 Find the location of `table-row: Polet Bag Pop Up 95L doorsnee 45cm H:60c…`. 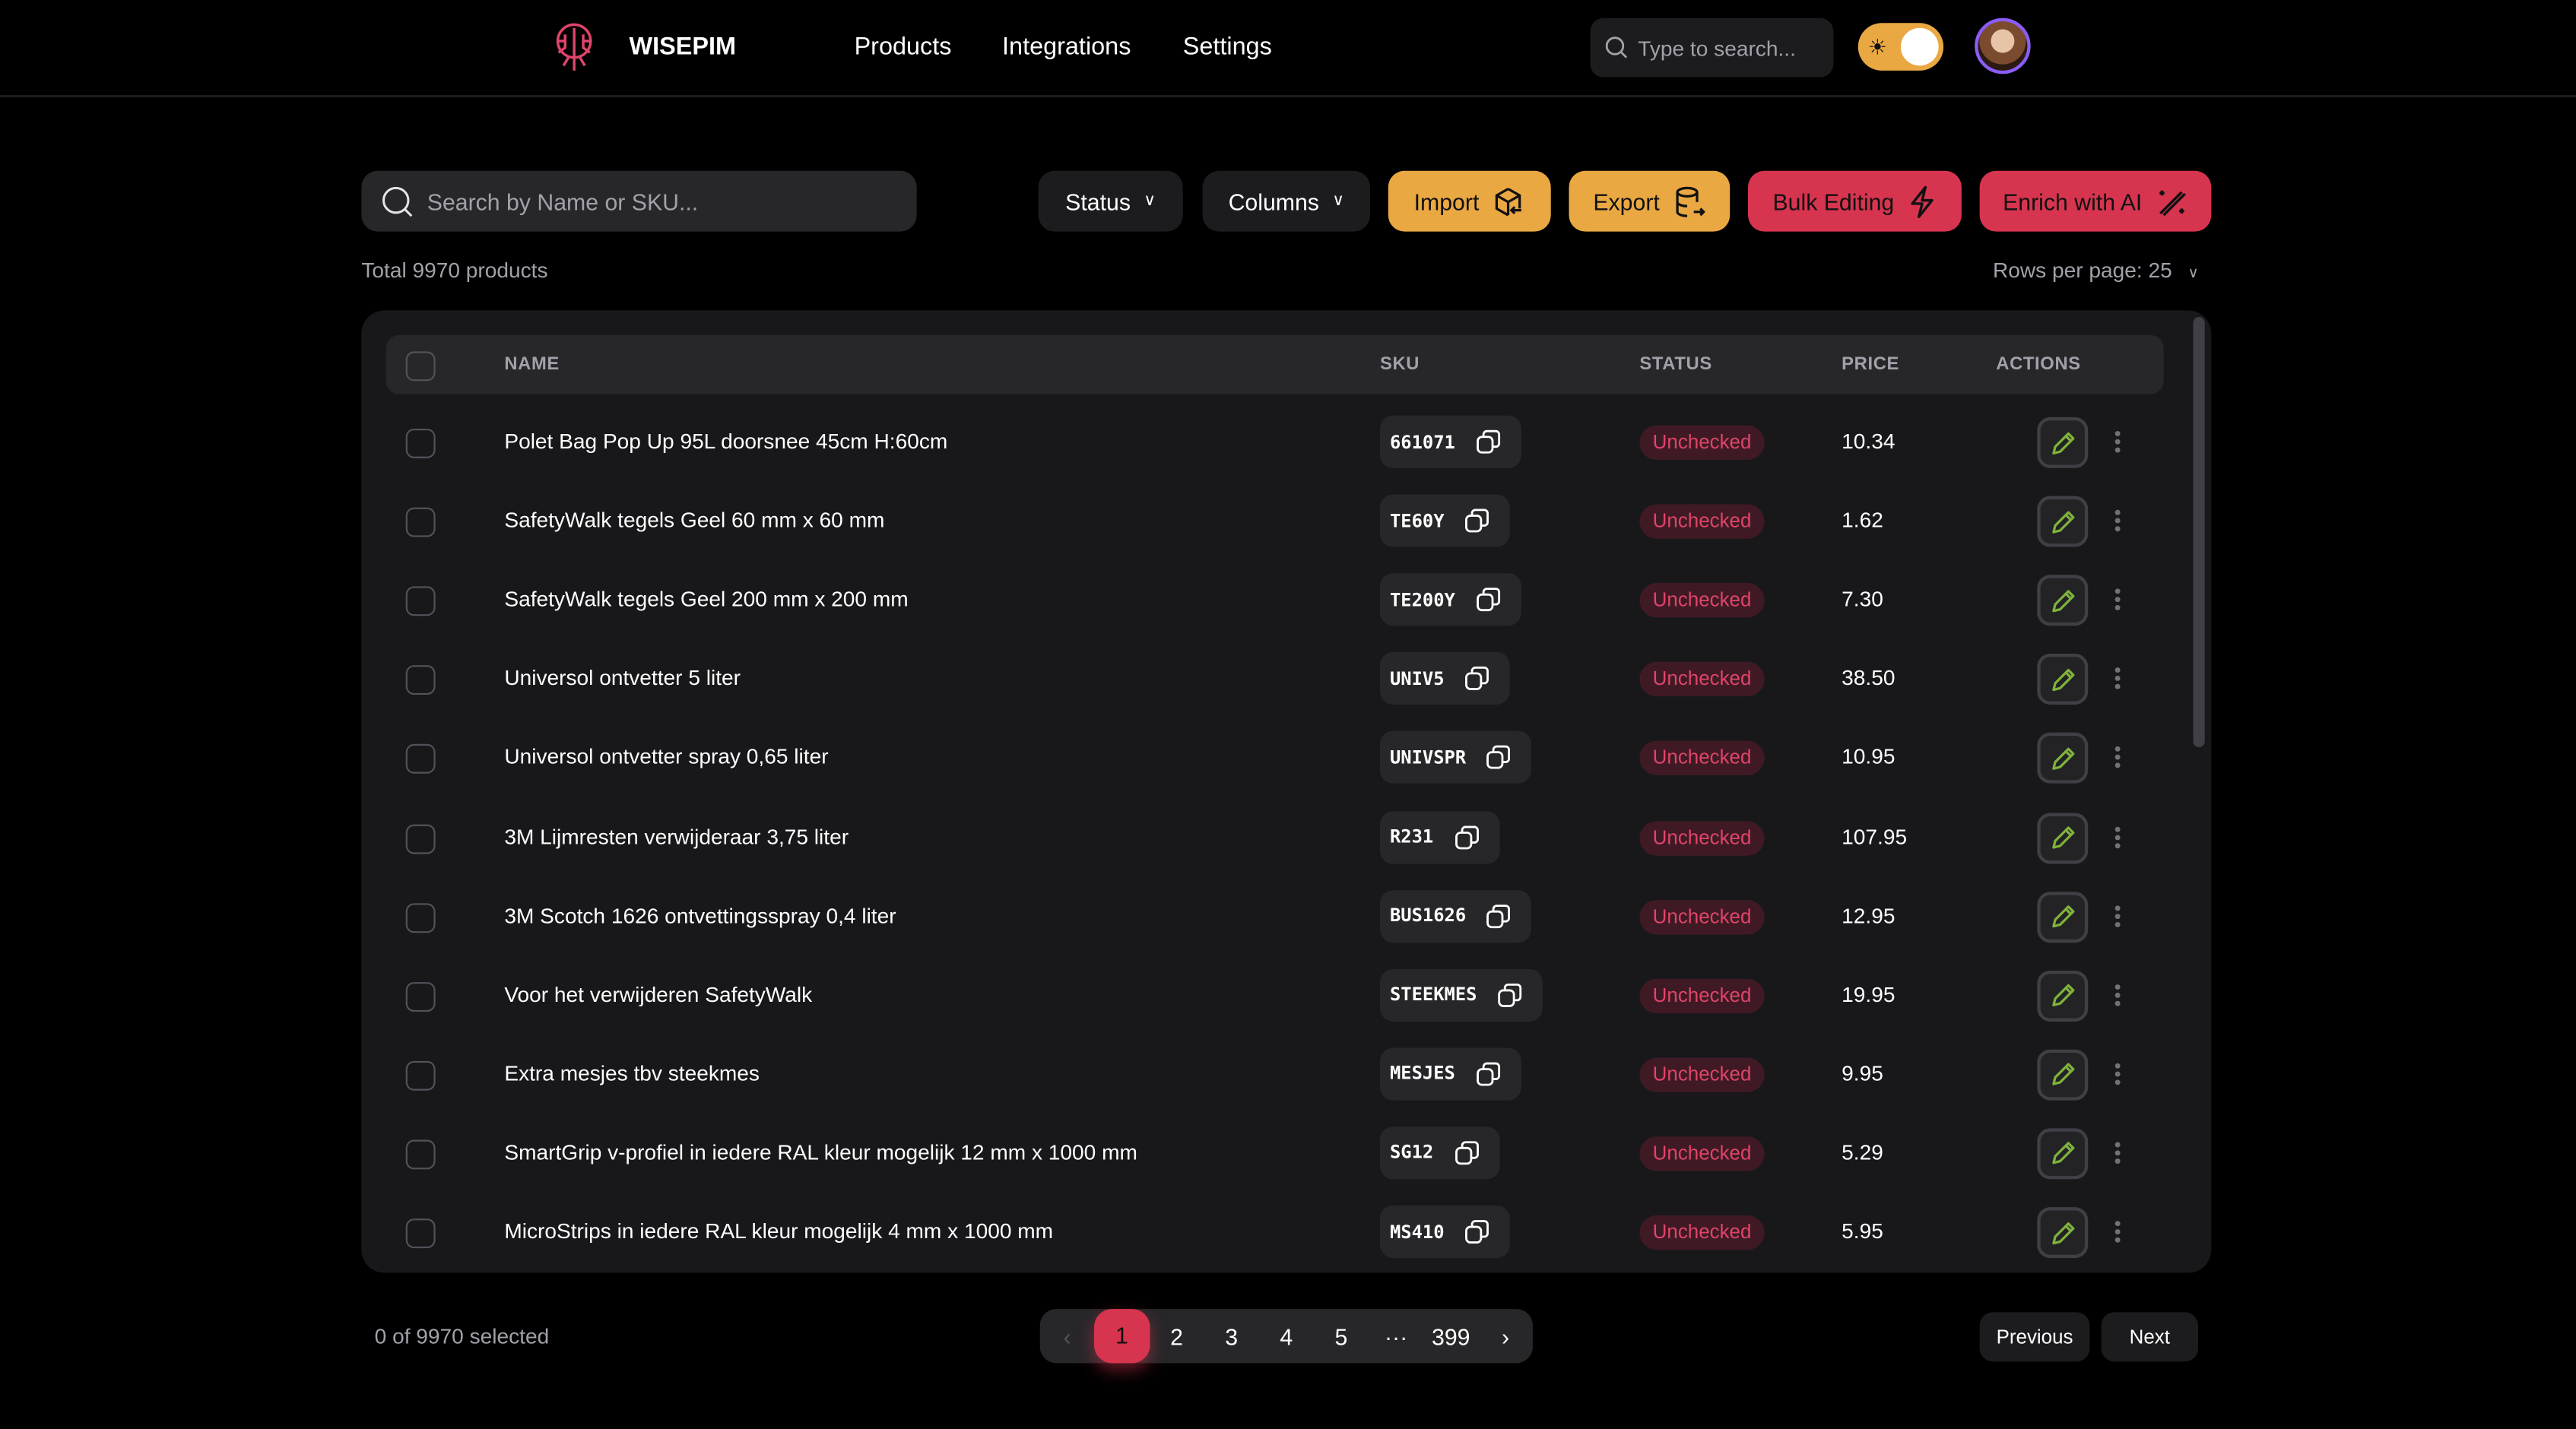

table-row: Polet Bag Pop Up 95L doorsnee 45cm H:60c… is located at coordinates (1273, 441).